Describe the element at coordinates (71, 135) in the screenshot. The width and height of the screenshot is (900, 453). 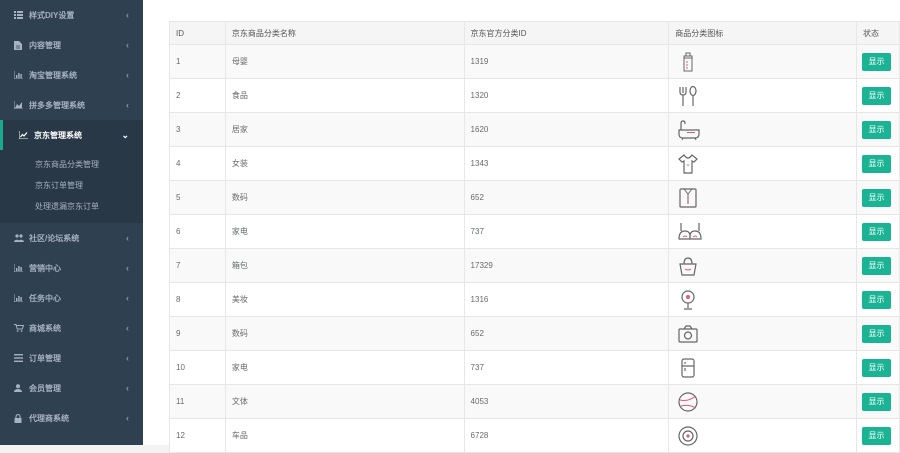
I see `sidebar-item-4: 京东管理系统 ⌄` at that location.